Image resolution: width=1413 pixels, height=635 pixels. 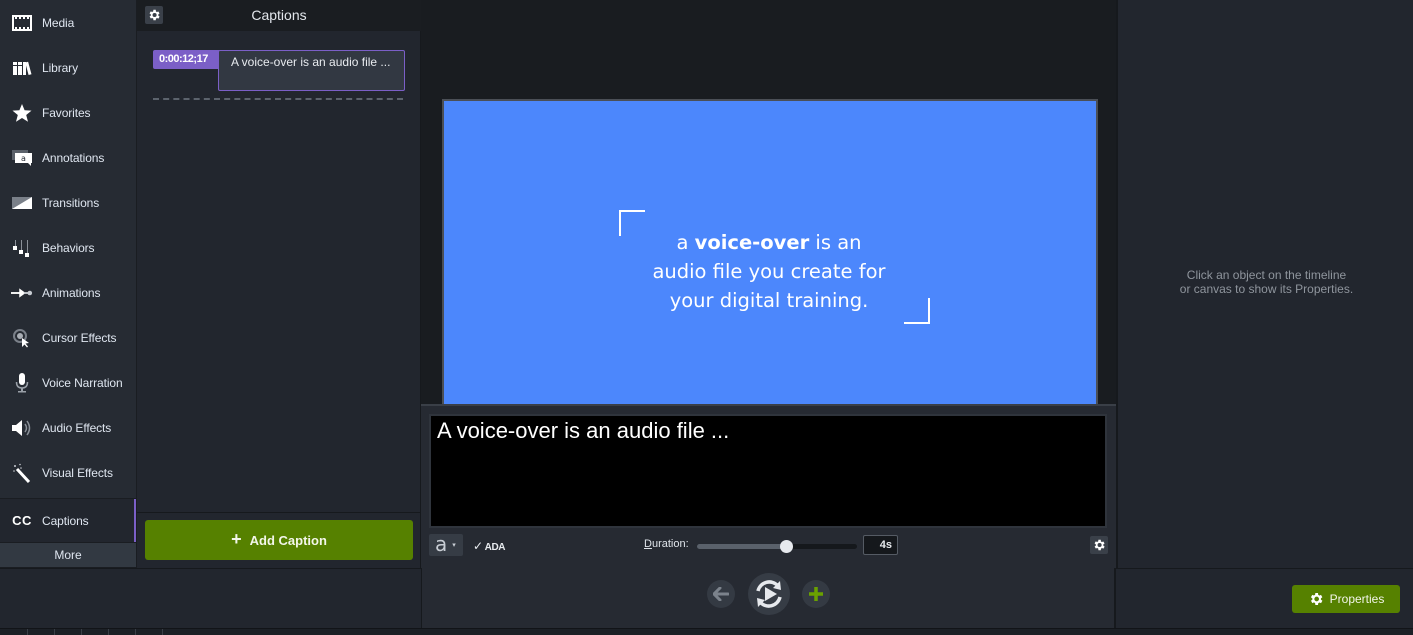 What do you see at coordinates (880, 545) in the screenshot?
I see `duration-input: 4s` at bounding box center [880, 545].